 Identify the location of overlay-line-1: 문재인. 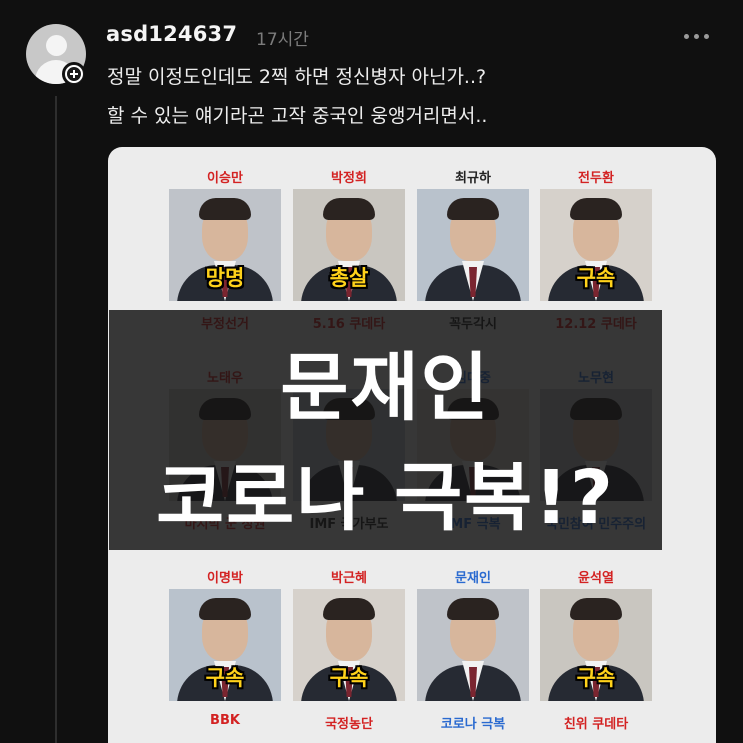
(385, 388).